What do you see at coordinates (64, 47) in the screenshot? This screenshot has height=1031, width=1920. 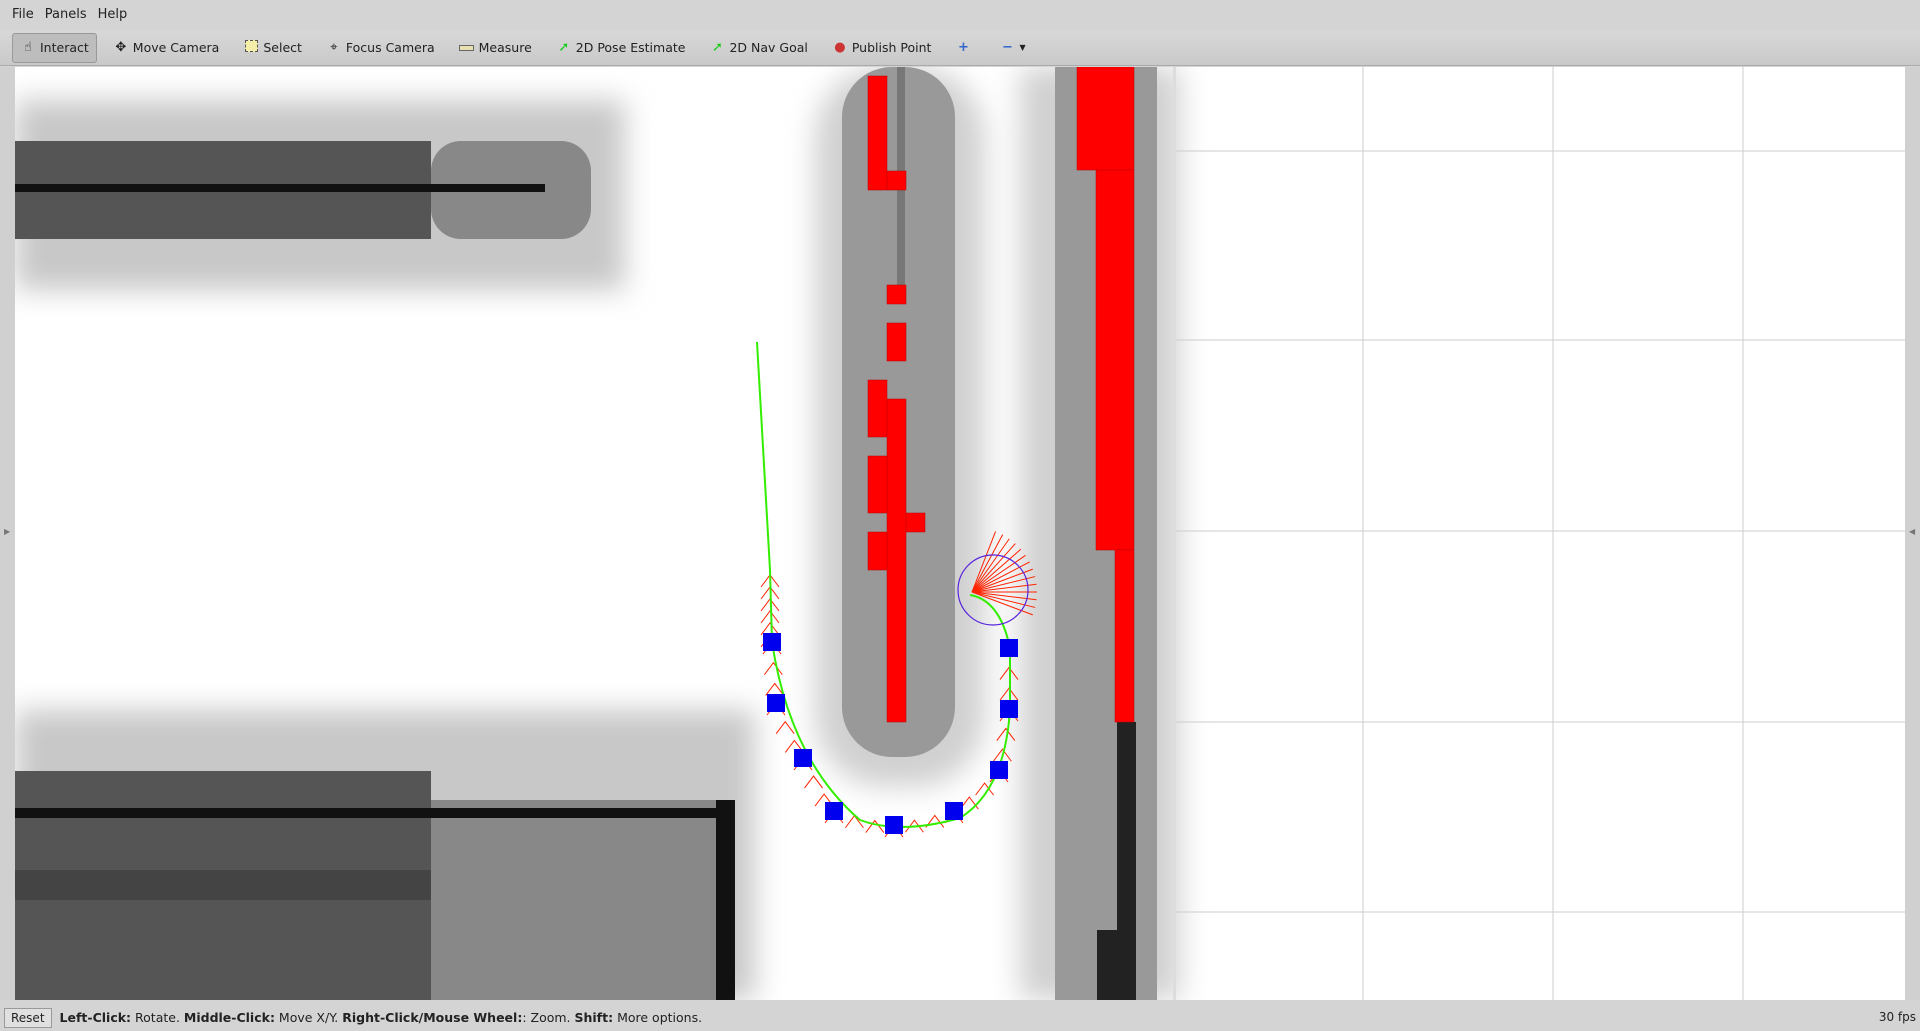 I see `tool-label: Interact` at bounding box center [64, 47].